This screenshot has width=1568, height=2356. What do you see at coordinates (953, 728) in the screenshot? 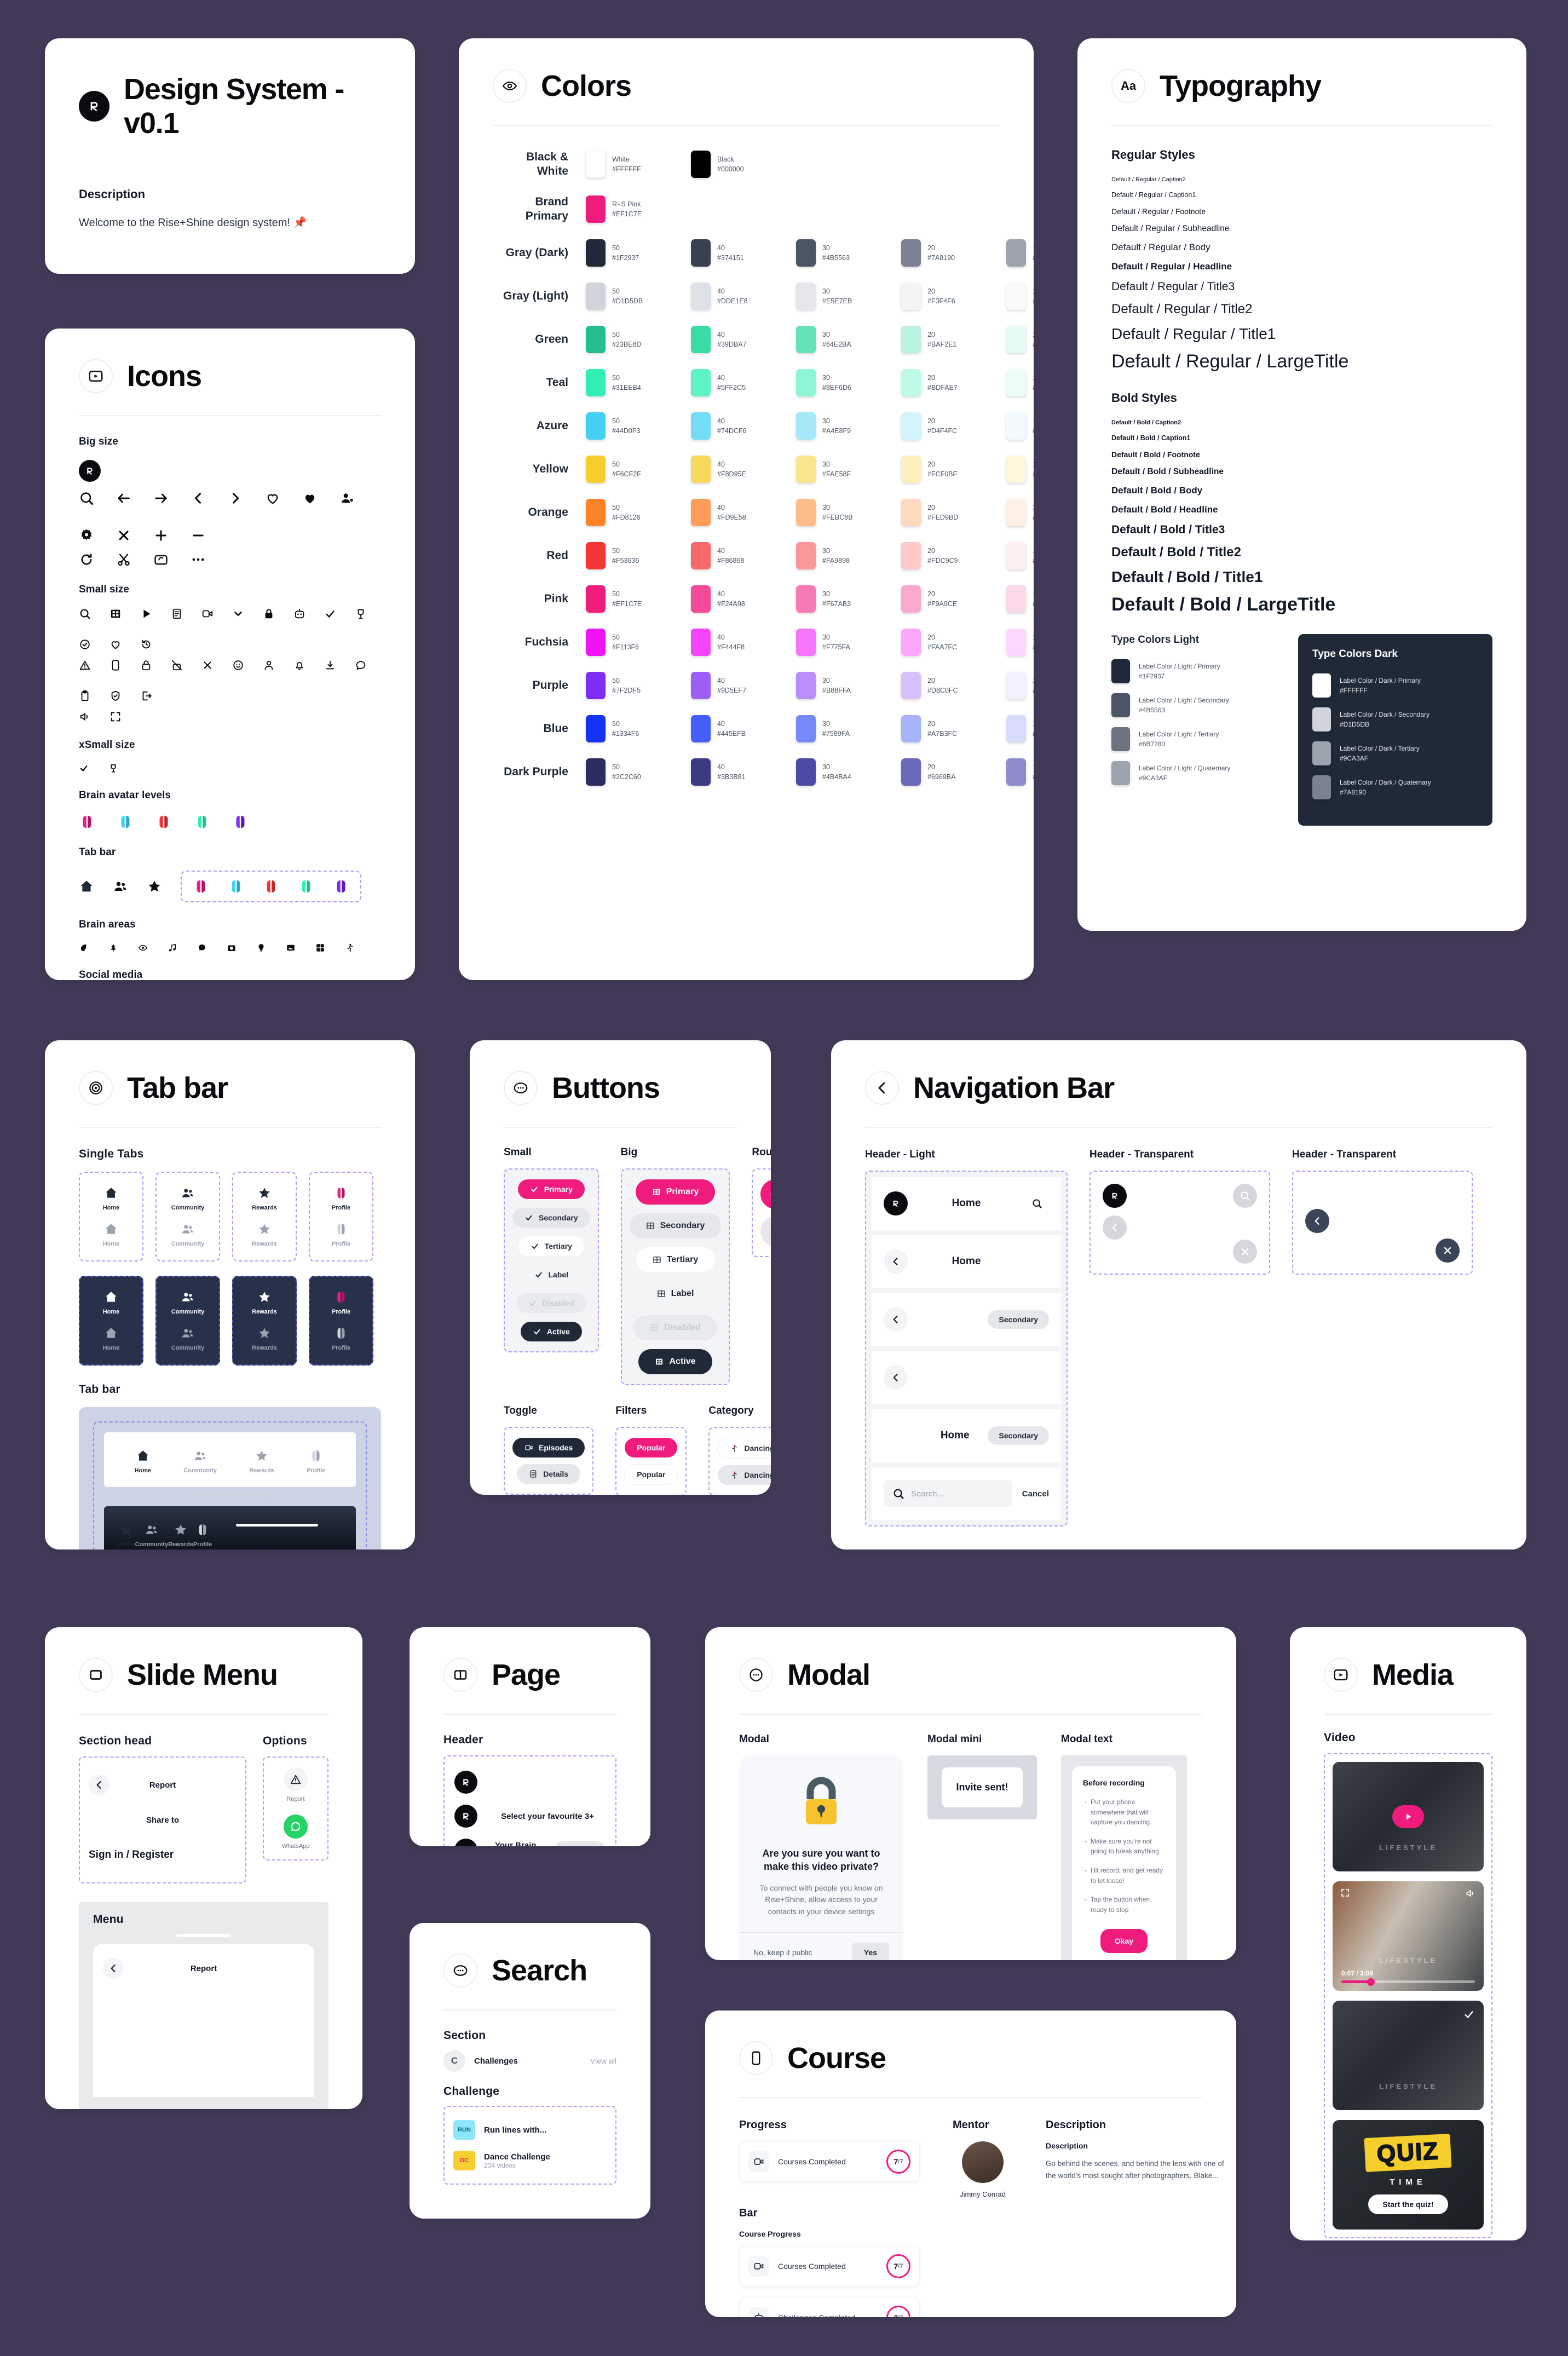
I see `swatch-cell: 20 #A7B3FC` at bounding box center [953, 728].